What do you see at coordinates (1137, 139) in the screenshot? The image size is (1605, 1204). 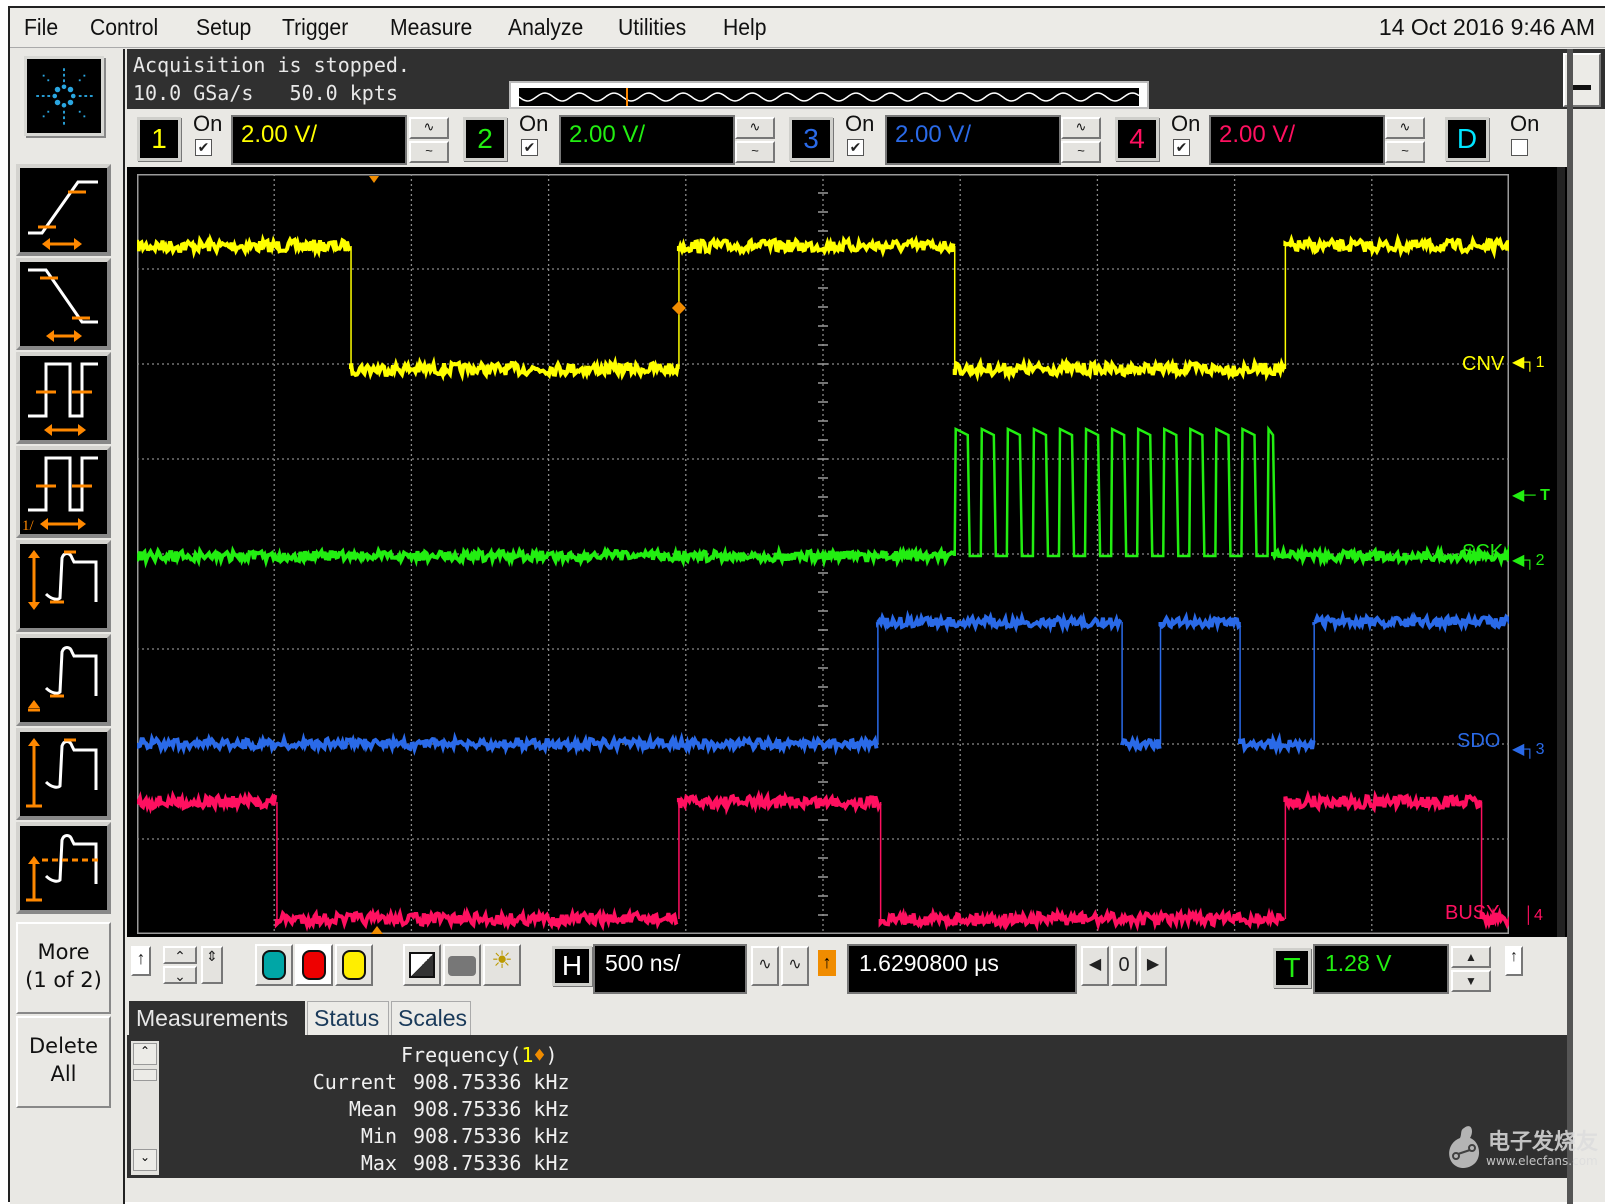 I see `channel-4-button: 4` at bounding box center [1137, 139].